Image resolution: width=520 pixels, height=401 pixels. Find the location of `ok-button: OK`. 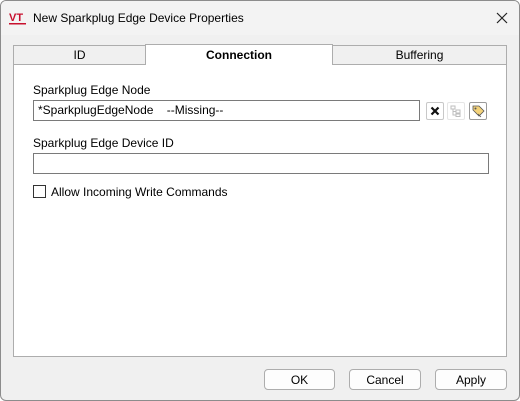

ok-button: OK is located at coordinates (299, 379).